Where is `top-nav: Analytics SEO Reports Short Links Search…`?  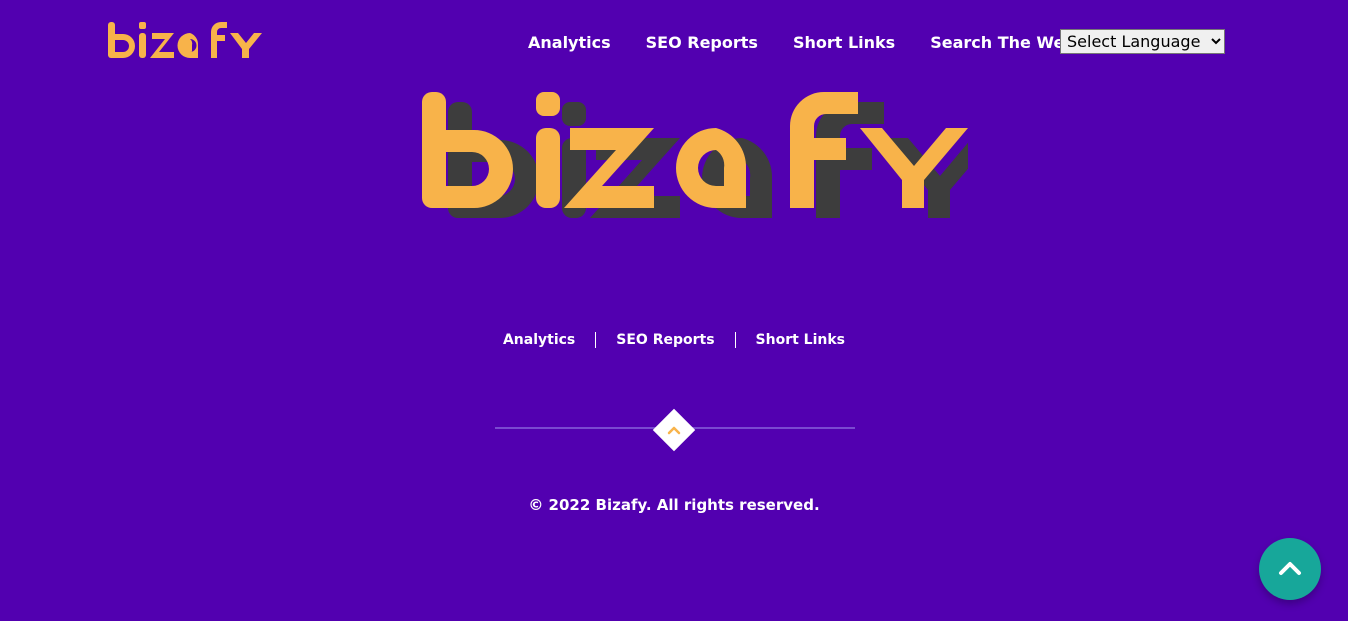 top-nav: Analytics SEO Reports Short Links Search… is located at coordinates (819, 42).